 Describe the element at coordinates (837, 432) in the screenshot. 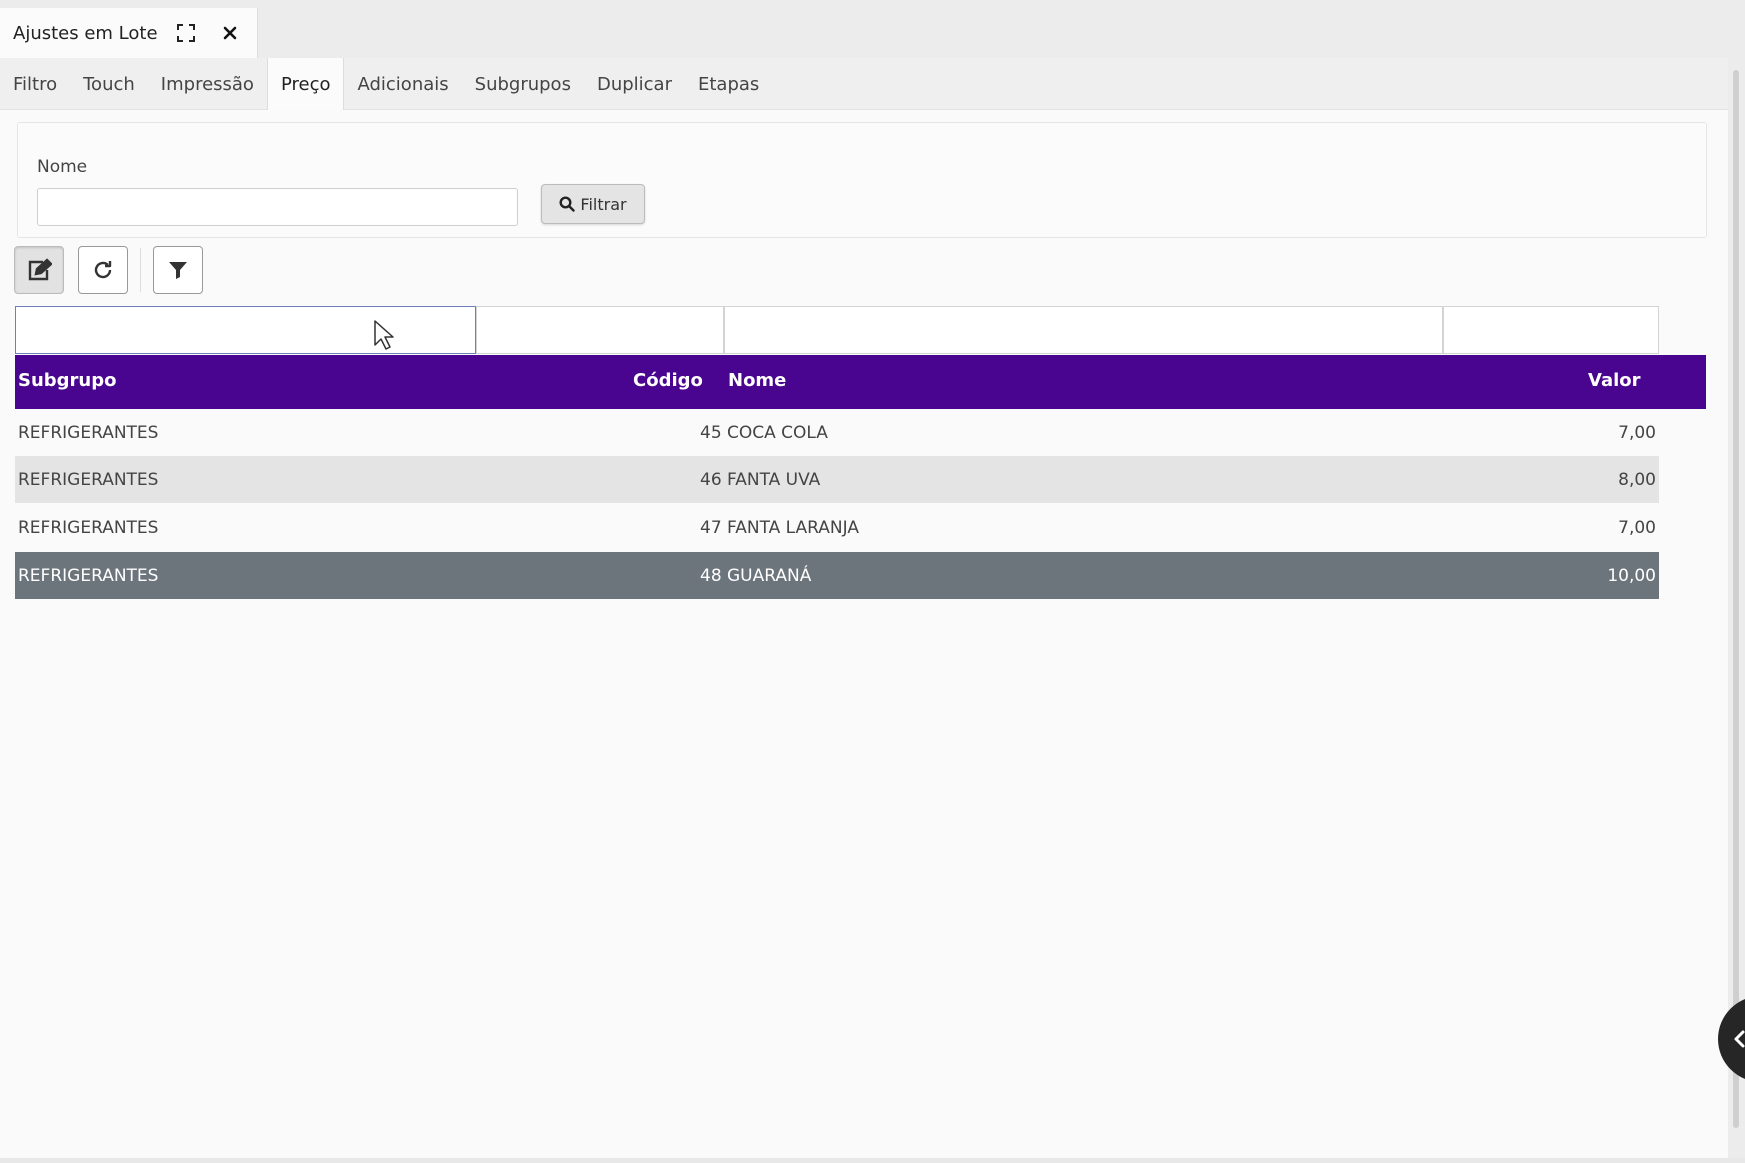

I see `table-row: REFRIGERANTES 45 COCA COLA 7,00` at that location.